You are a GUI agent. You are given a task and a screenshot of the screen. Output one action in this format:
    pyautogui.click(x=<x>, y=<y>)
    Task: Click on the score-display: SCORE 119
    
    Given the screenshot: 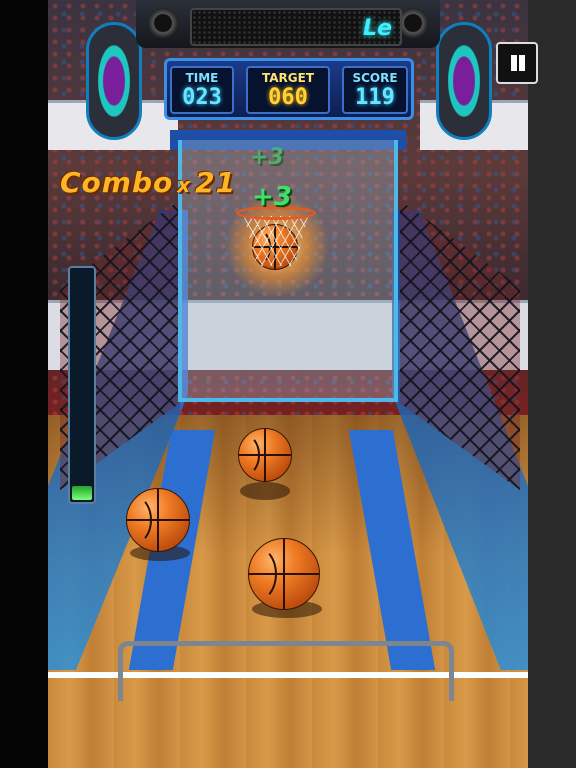 What is the action you would take?
    pyautogui.click(x=375, y=90)
    